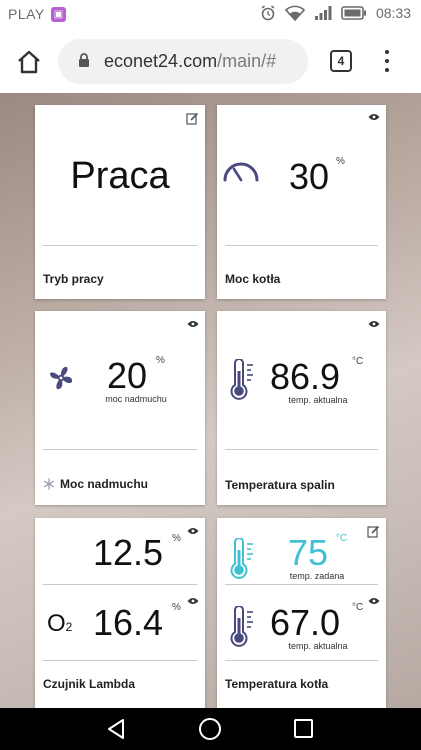 The height and width of the screenshot is (750, 421). What do you see at coordinates (84, 60) in the screenshot?
I see `lock-icon` at bounding box center [84, 60].